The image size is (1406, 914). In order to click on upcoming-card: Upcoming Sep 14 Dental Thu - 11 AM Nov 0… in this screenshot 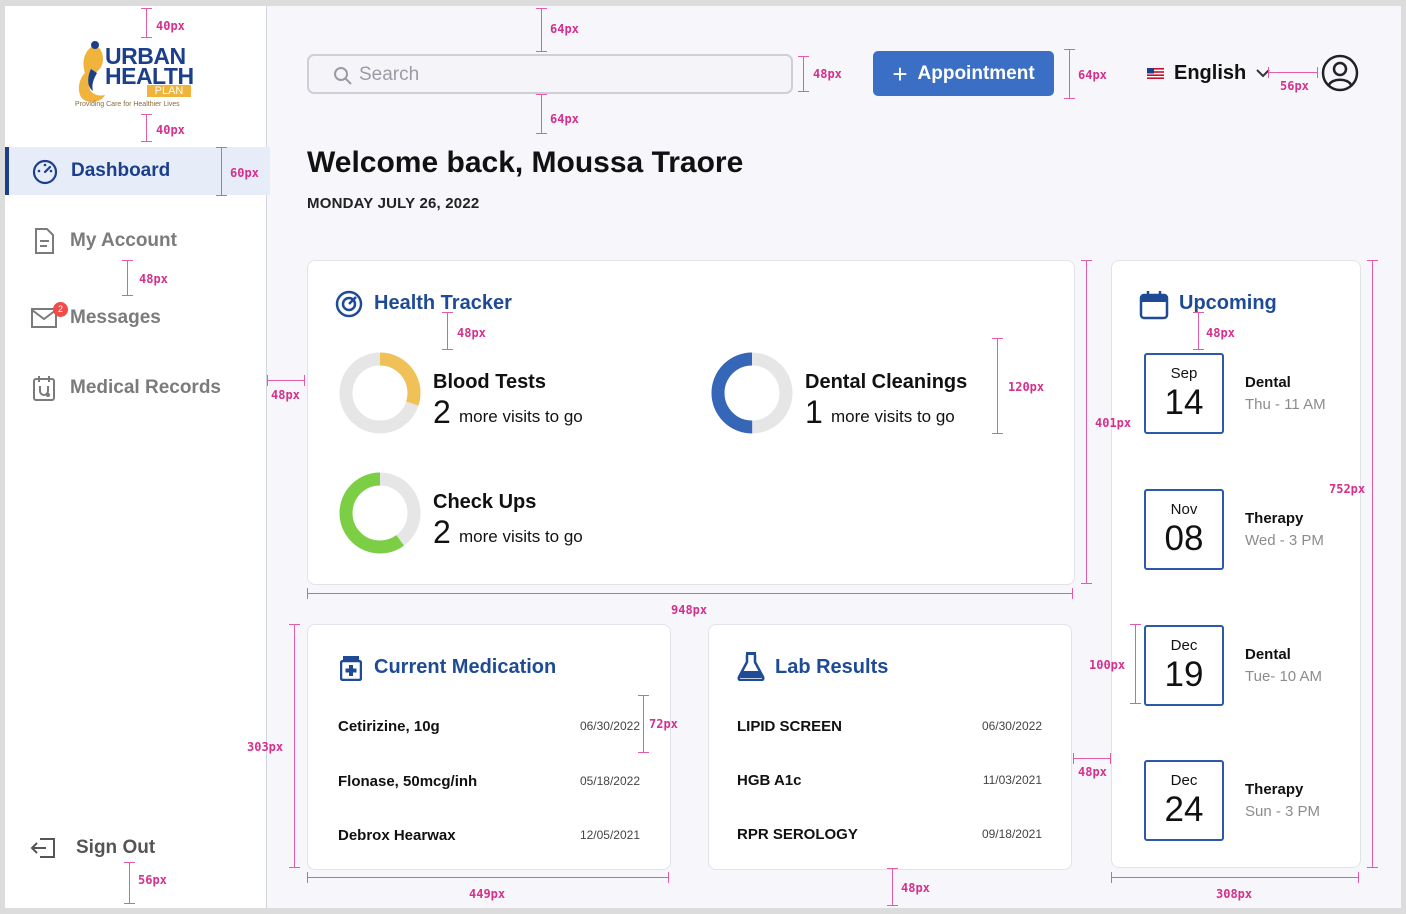, I will do `click(1236, 564)`.